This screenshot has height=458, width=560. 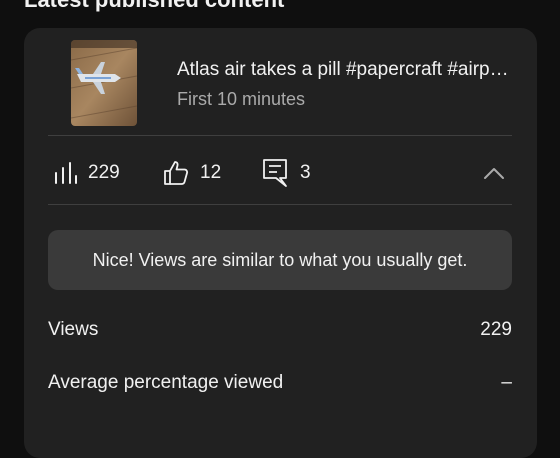 I want to click on comments-count: 3, so click(x=305, y=172).